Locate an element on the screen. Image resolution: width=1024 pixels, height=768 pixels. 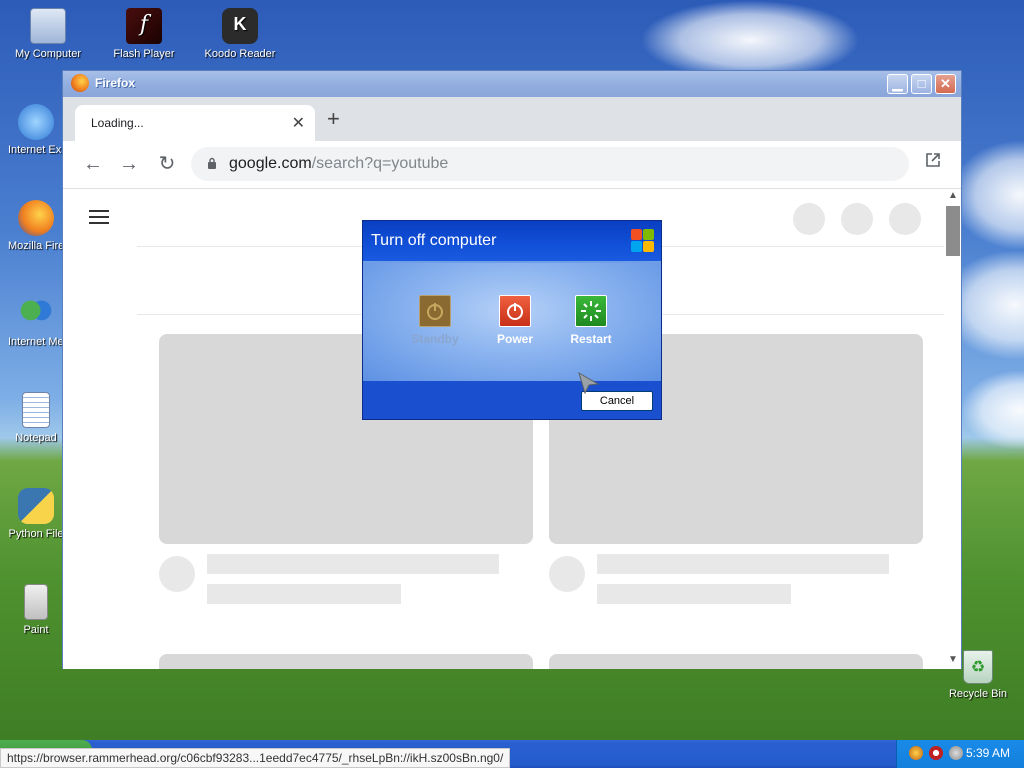
mouse-cursor-icon is located at coordinates (589, 383).